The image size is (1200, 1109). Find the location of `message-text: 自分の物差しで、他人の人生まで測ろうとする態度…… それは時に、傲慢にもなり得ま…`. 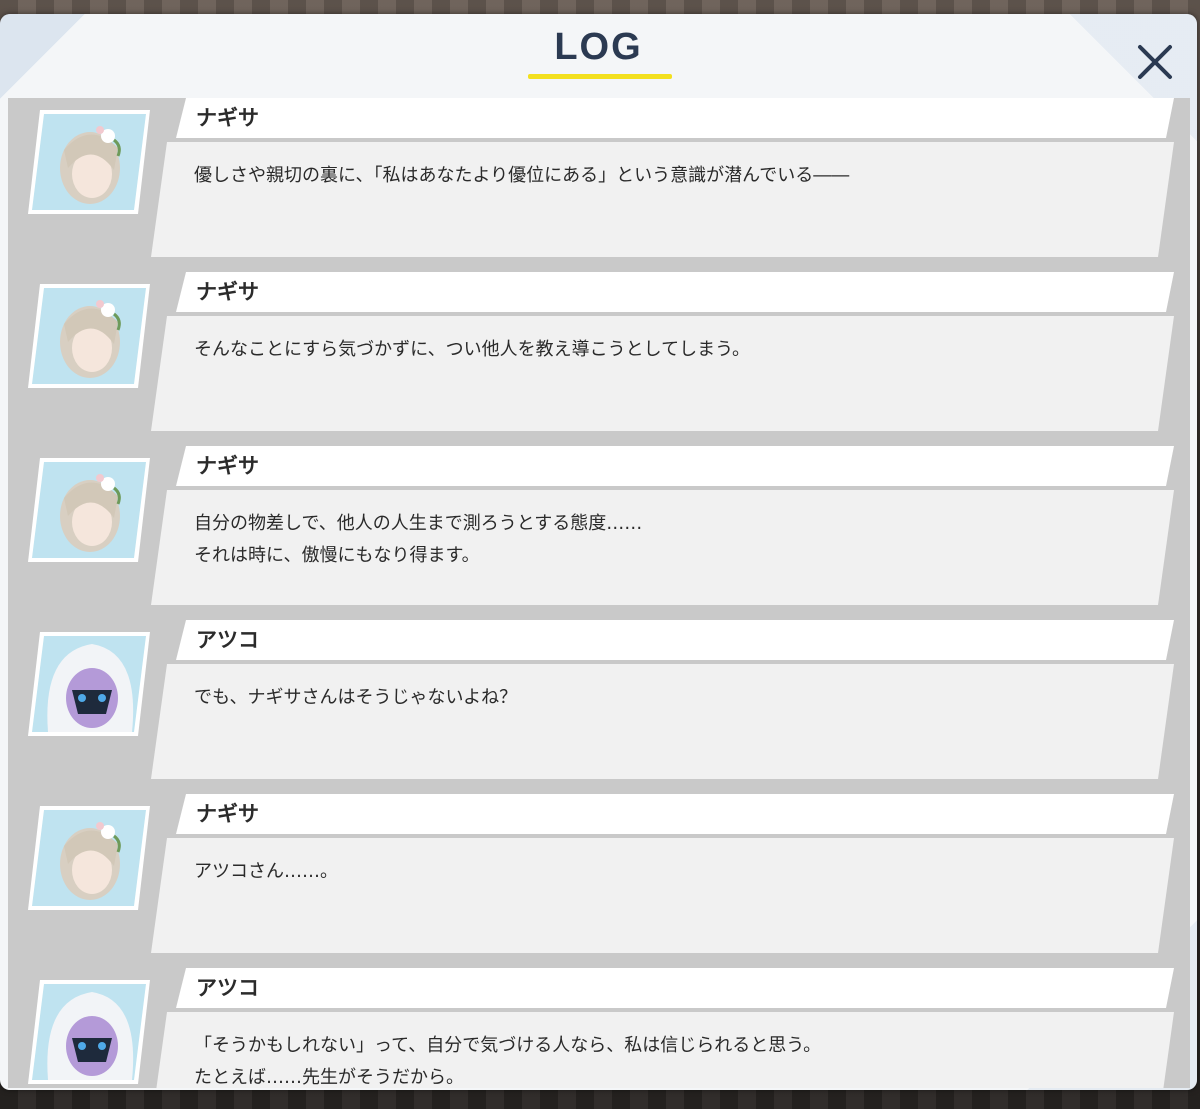

message-text: 自分の物差しで、他人の人生まで測ろうとする態度…… それは時に、傲慢にもなり得ま… is located at coordinates (418, 539).